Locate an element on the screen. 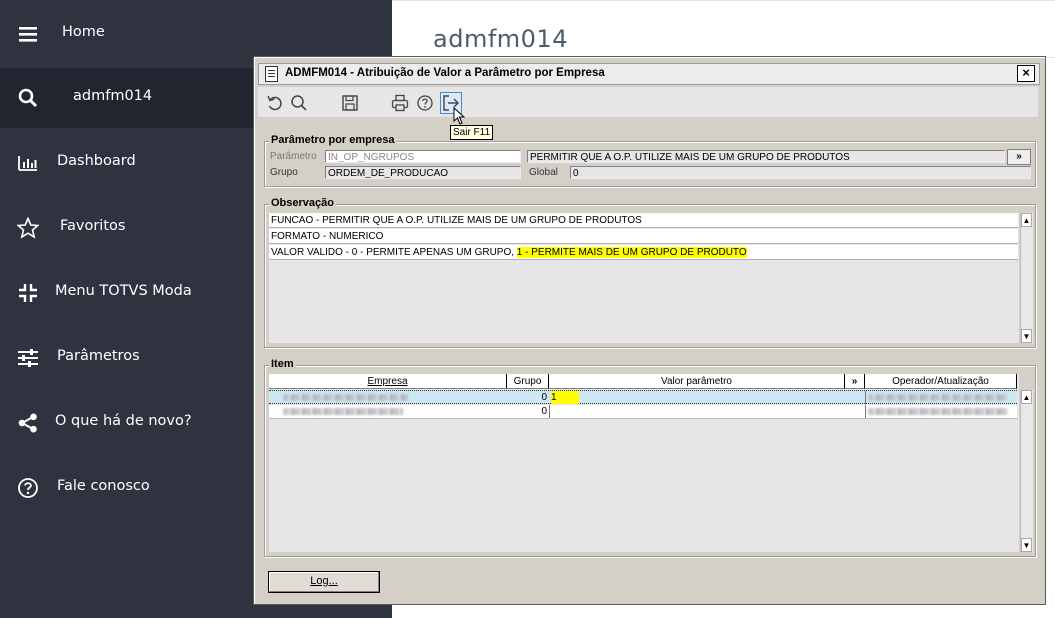 This screenshot has height=618, width=1055. help-icon is located at coordinates (425, 103).